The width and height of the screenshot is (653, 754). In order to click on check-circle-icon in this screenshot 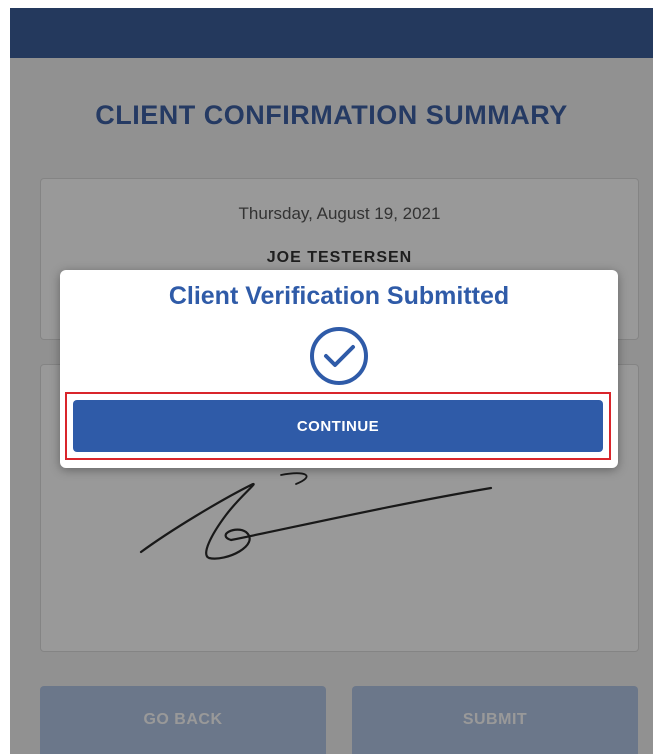, I will do `click(339, 356)`.